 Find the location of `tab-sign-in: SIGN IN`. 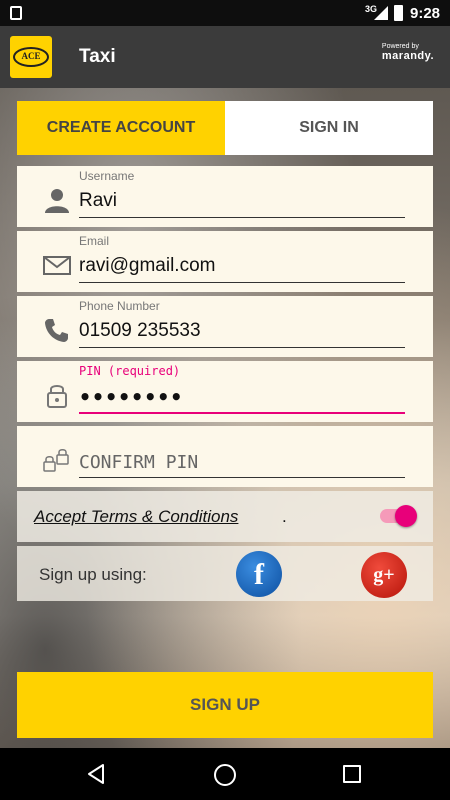

tab-sign-in: SIGN IN is located at coordinates (329, 128).